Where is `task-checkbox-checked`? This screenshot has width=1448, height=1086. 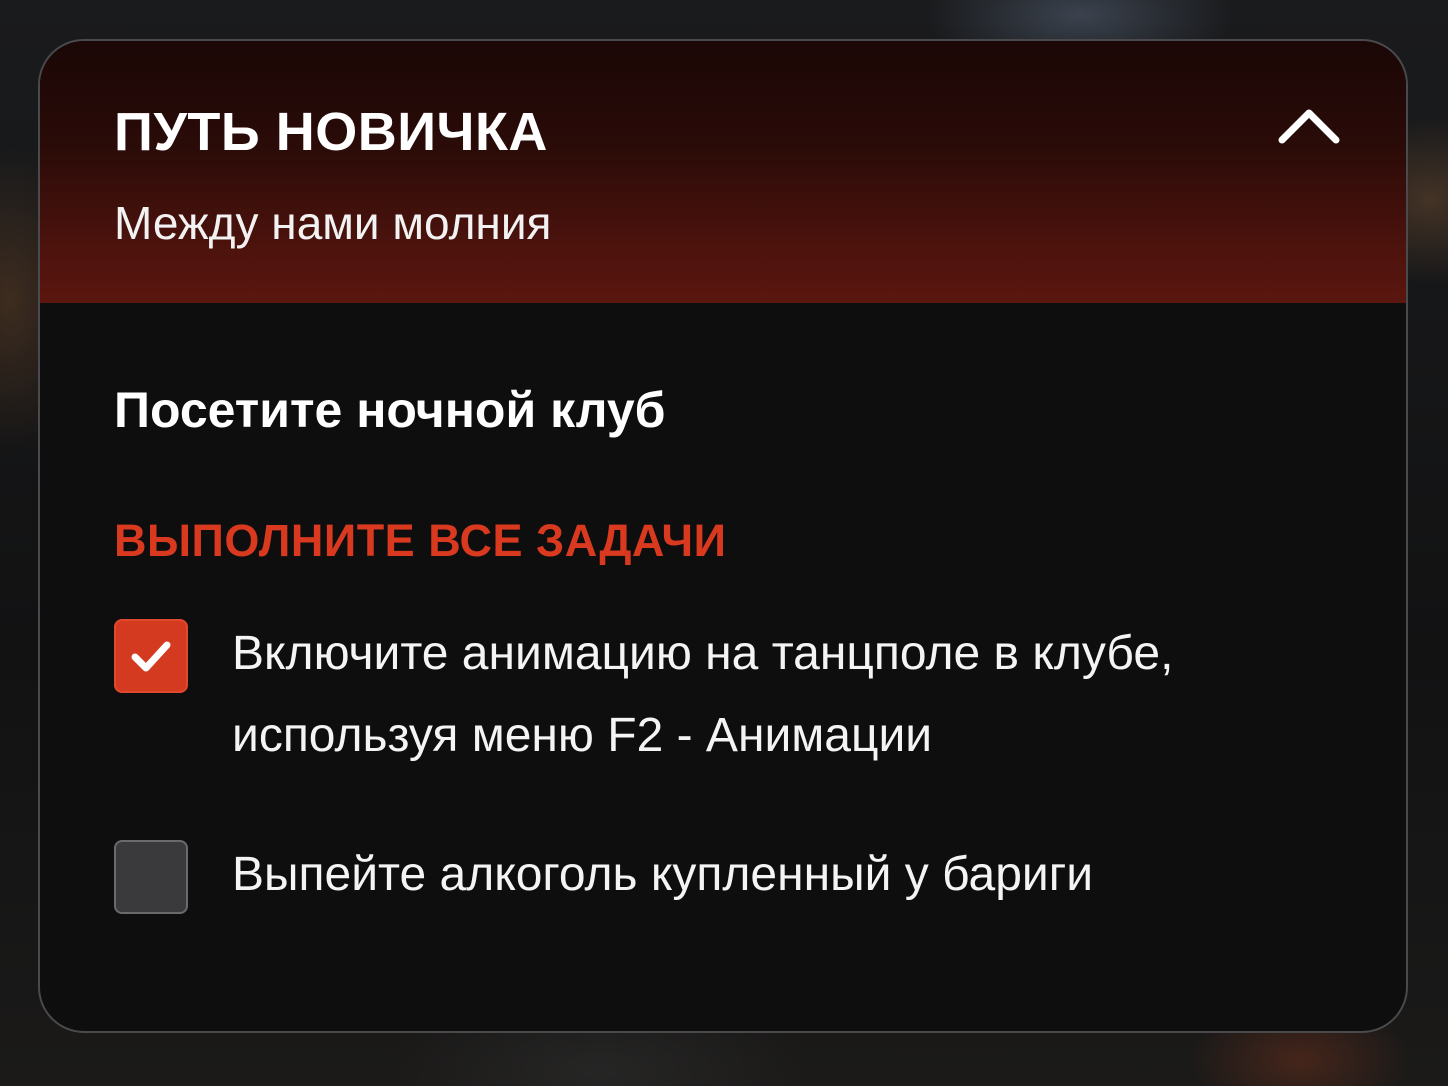 task-checkbox-checked is located at coordinates (151, 656).